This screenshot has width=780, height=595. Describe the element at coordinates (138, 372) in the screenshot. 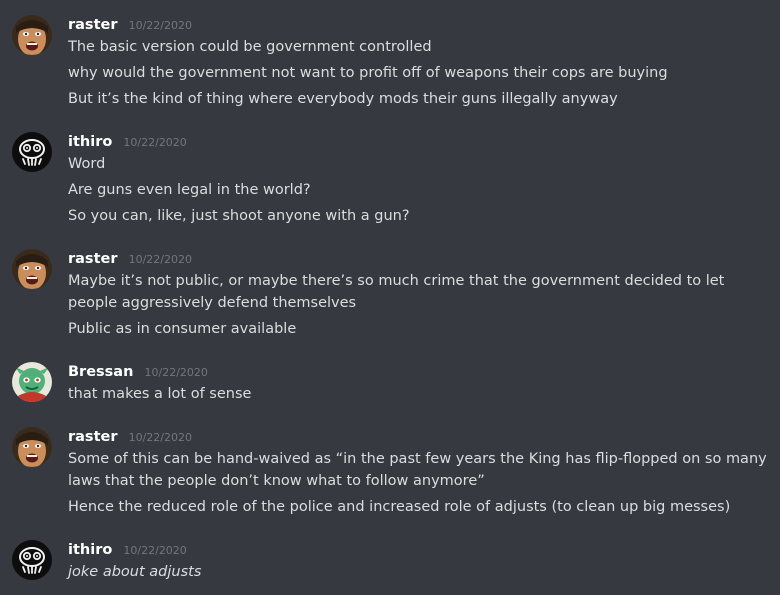

I see `message-header: Bressan 10/22/2020` at that location.